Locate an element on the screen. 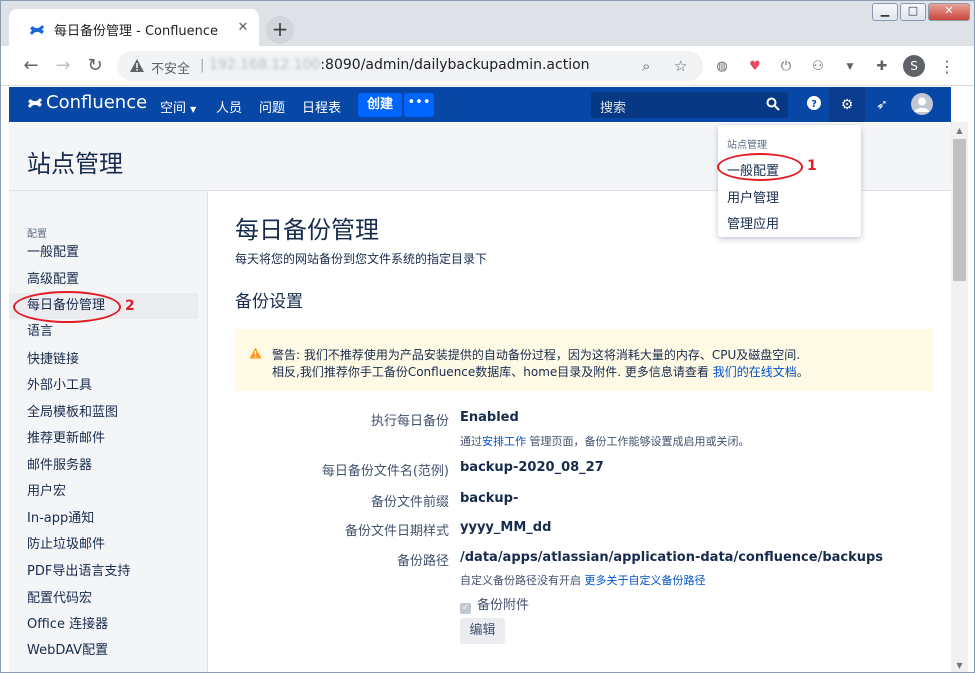  settings-button: ⚙ is located at coordinates (847, 104).